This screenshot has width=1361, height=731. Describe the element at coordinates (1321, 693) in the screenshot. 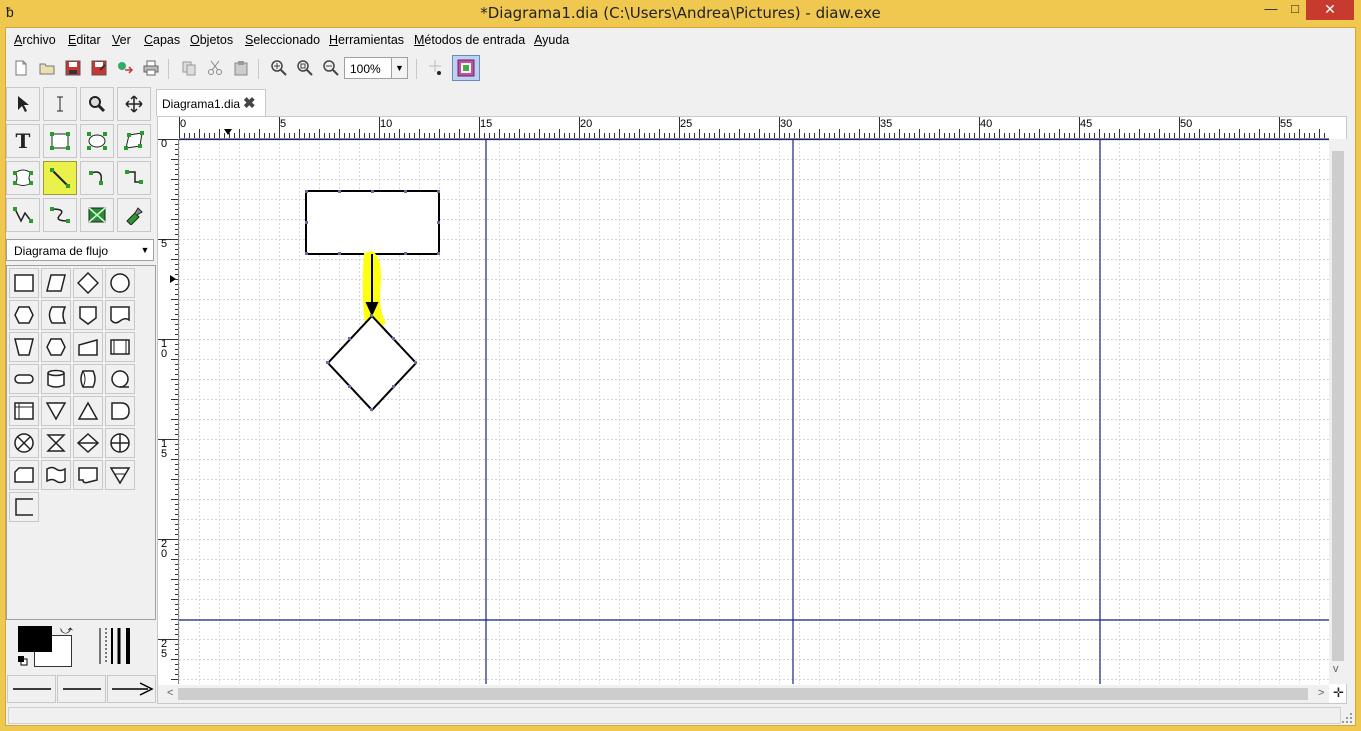

I see `scroll-right-arrow: >` at that location.